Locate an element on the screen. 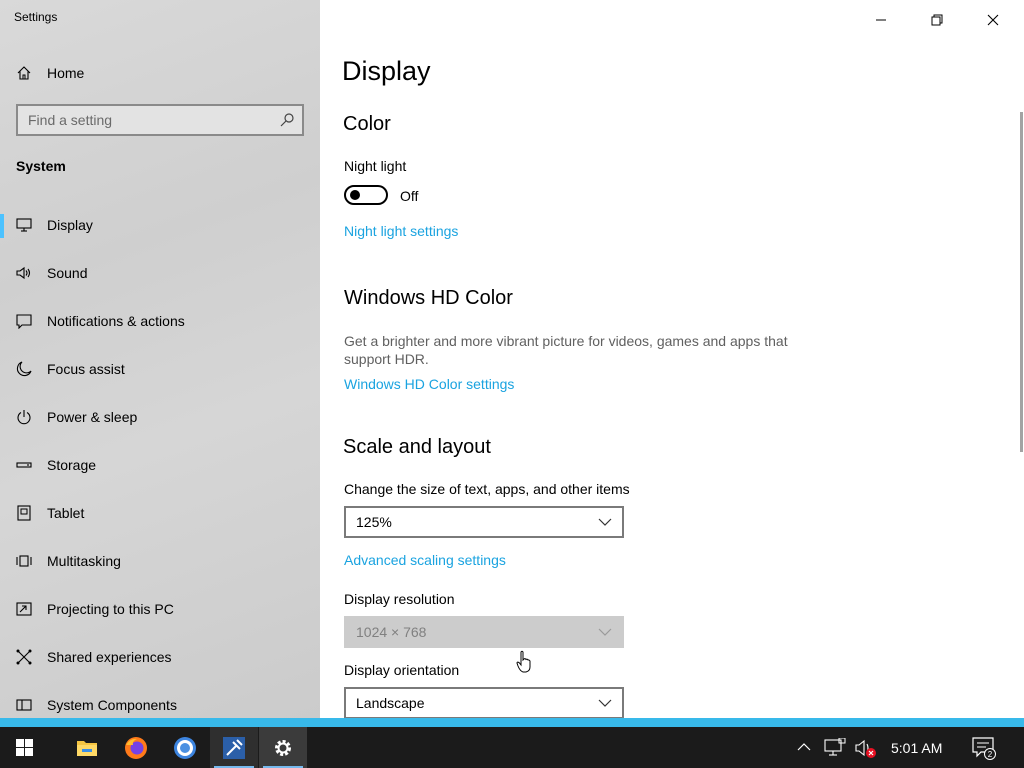 Image resolution: width=1024 pixels, height=768 pixels. minimize-icon is located at coordinates (881, 20).